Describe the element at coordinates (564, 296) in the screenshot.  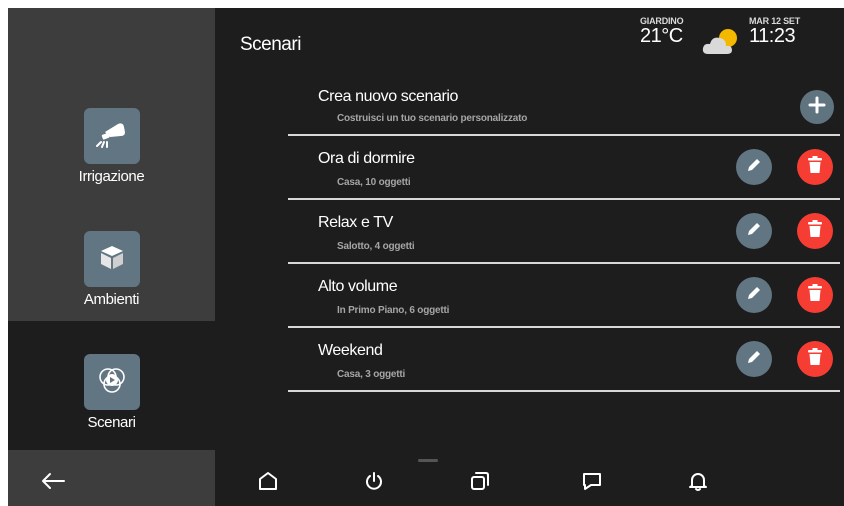
I see `scenario-row: Alto volume In Primo Piano, 6 oggetti` at that location.